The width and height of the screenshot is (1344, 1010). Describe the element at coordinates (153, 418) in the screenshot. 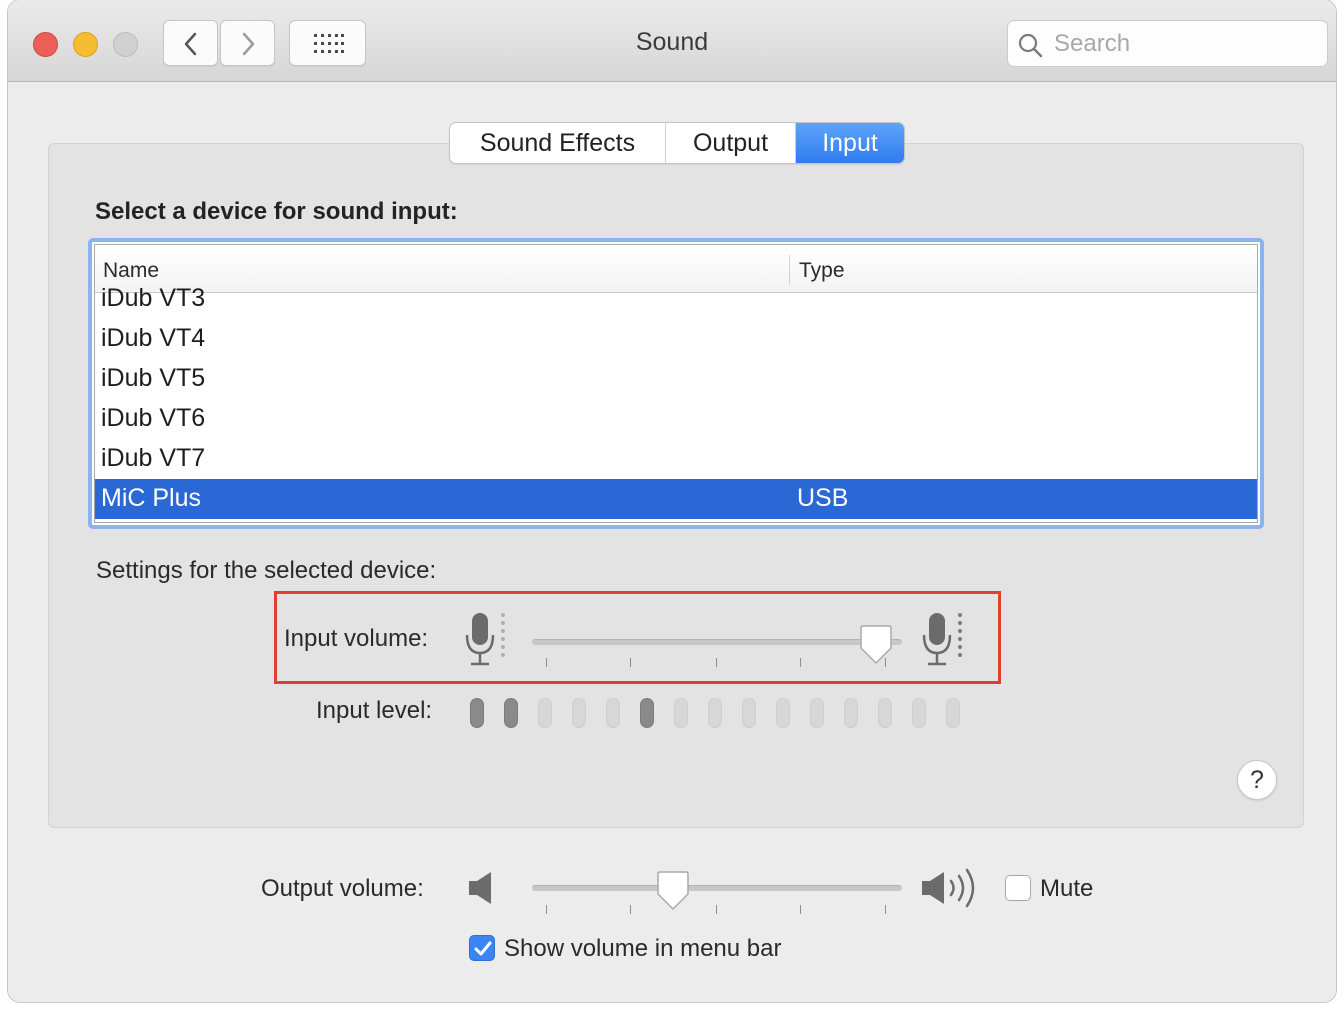

I see `device-name: iDub VT6` at that location.